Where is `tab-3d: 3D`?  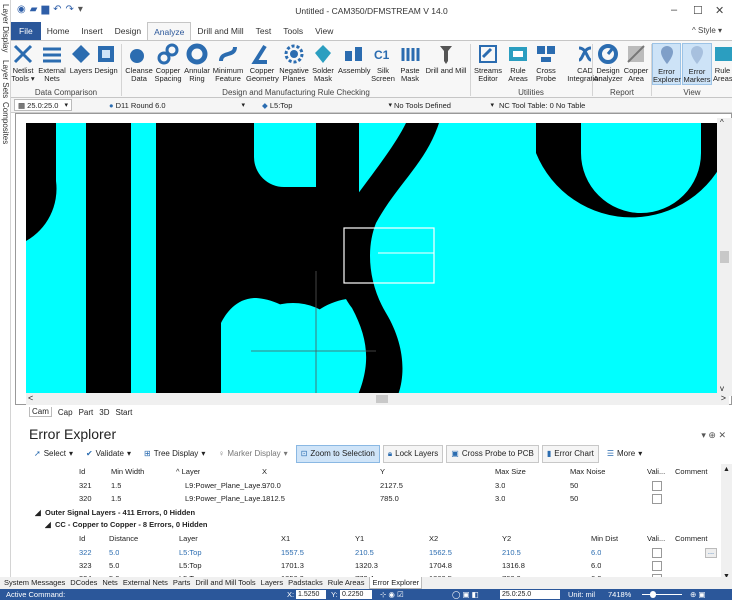
tab-3d: 3D is located at coordinates (104, 412).